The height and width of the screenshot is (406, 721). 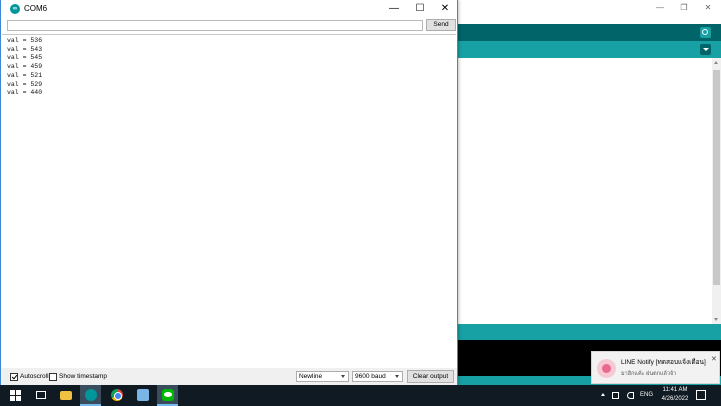 I want to click on clock-date: 4/26/2022, so click(x=675, y=399).